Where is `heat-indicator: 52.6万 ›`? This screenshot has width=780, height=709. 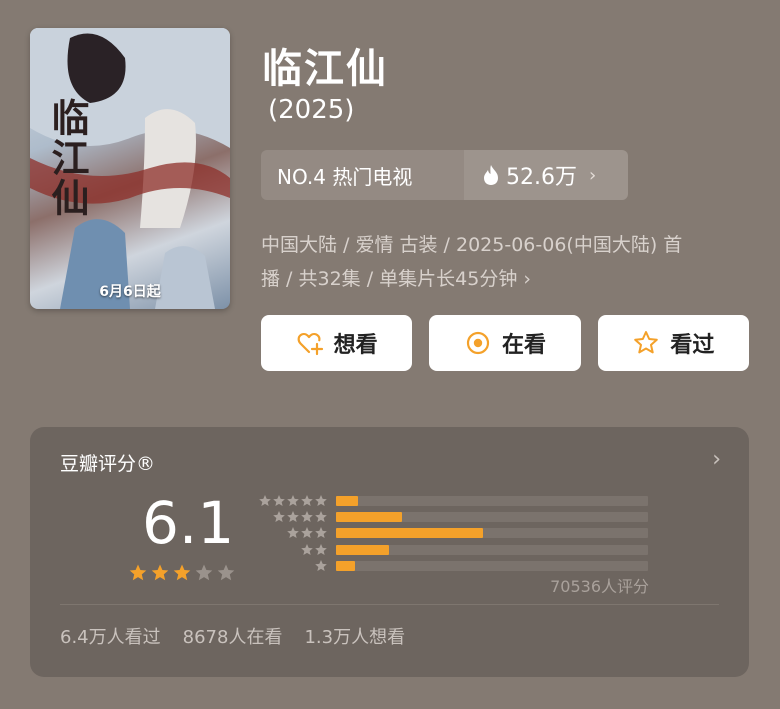 heat-indicator: 52.6万 › is located at coordinates (546, 175).